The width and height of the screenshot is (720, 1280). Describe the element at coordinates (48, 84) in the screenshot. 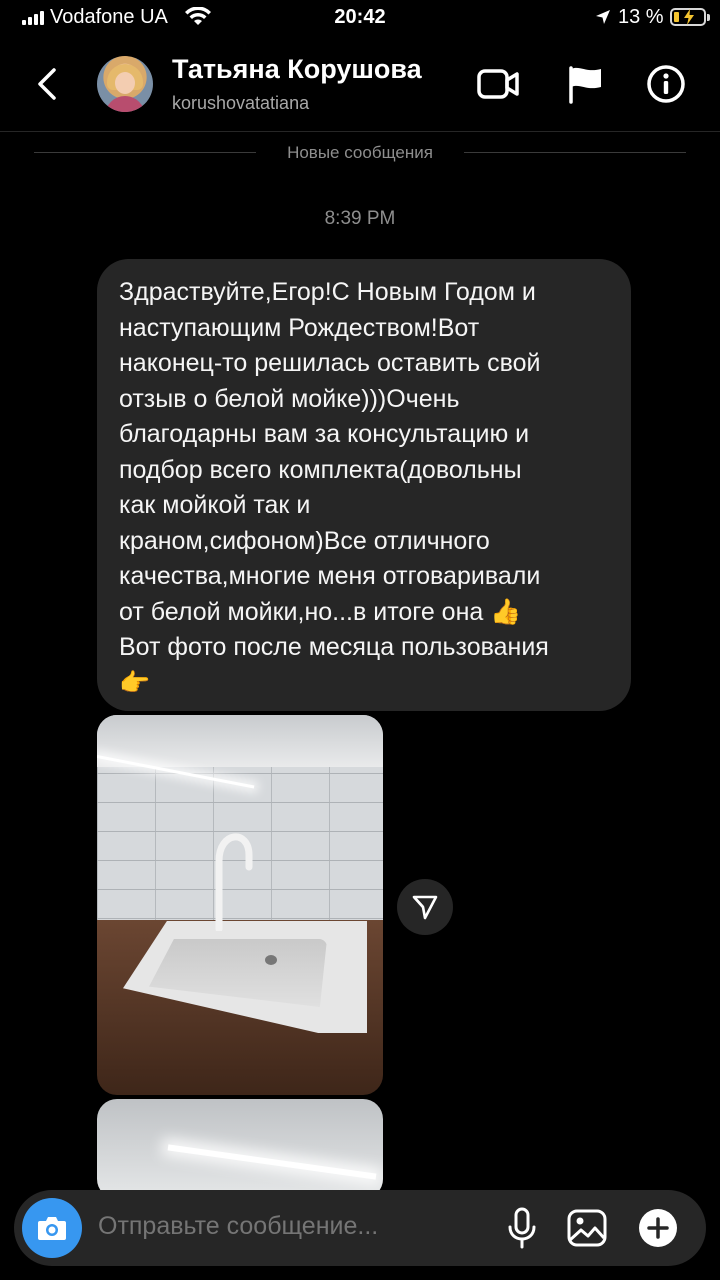

I see `back-icon` at that location.